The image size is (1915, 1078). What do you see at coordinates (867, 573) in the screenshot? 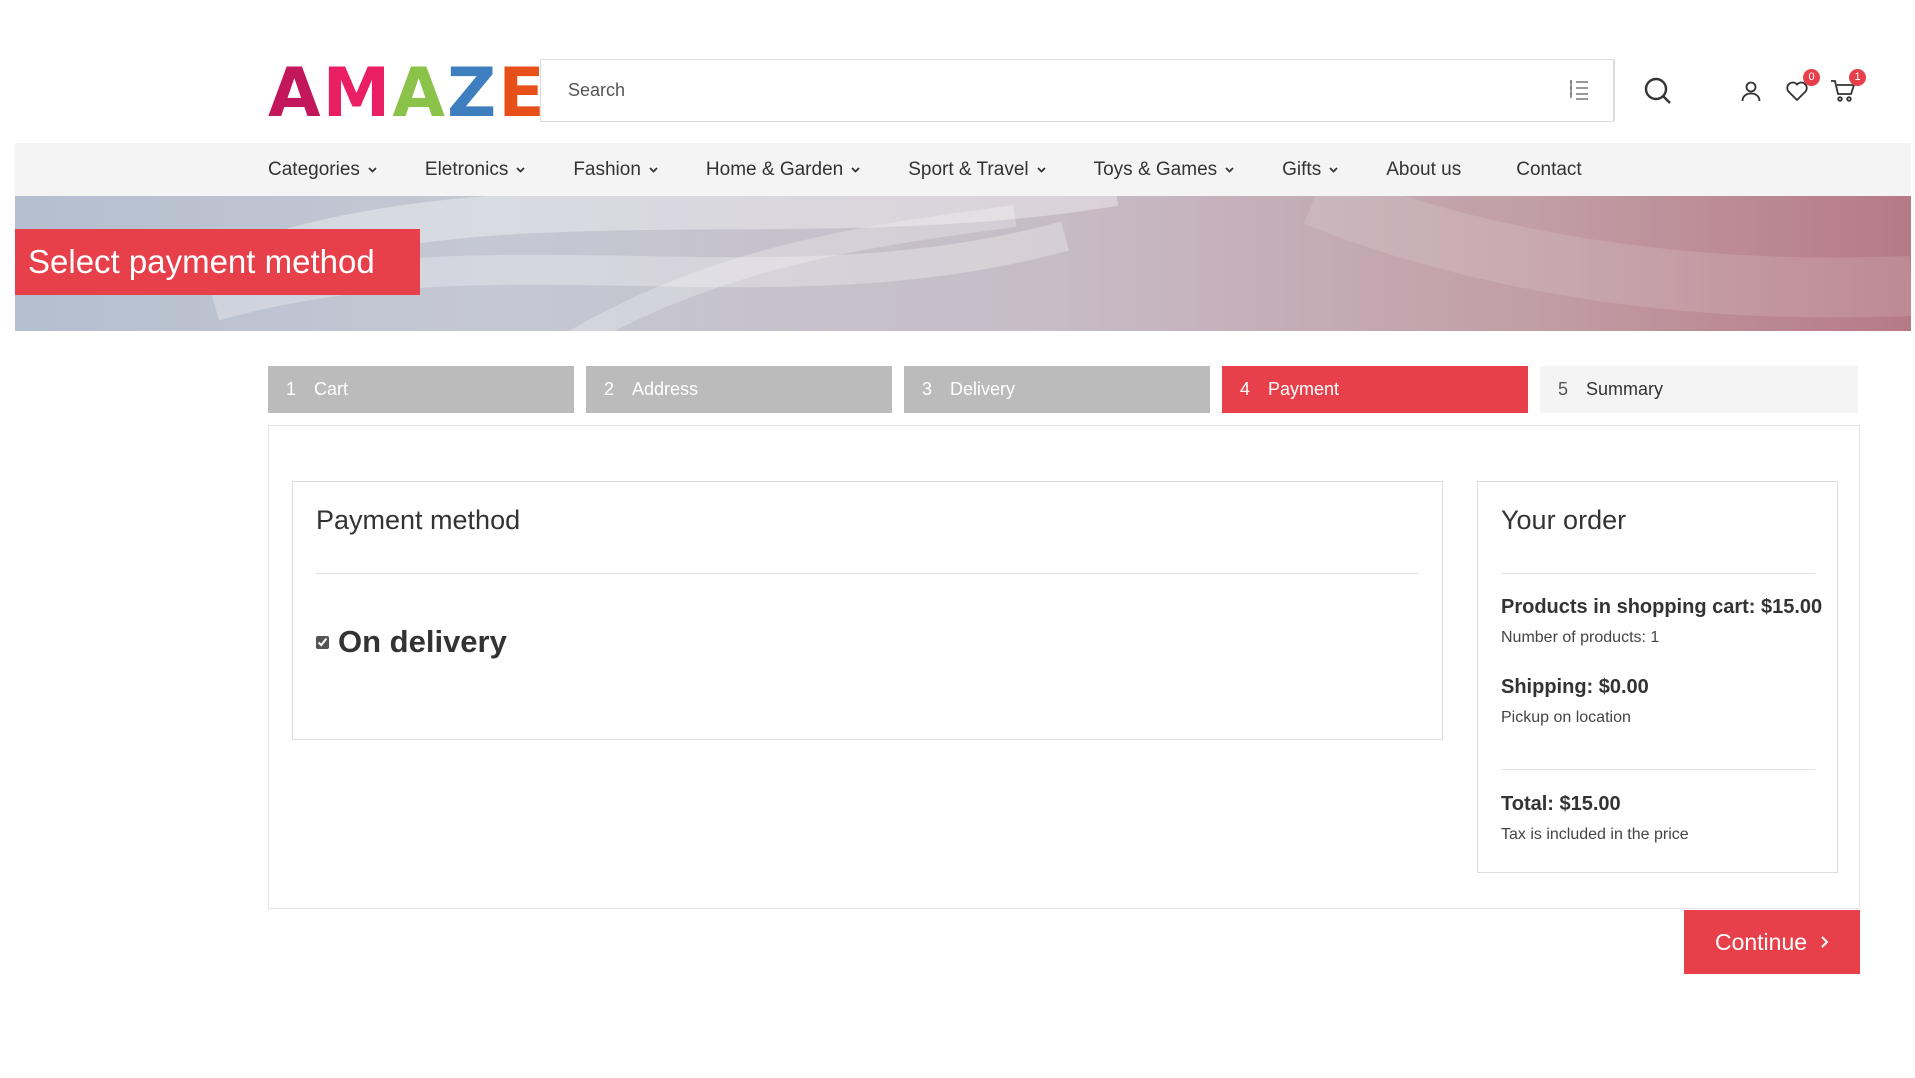
I see `payment-divider` at bounding box center [867, 573].